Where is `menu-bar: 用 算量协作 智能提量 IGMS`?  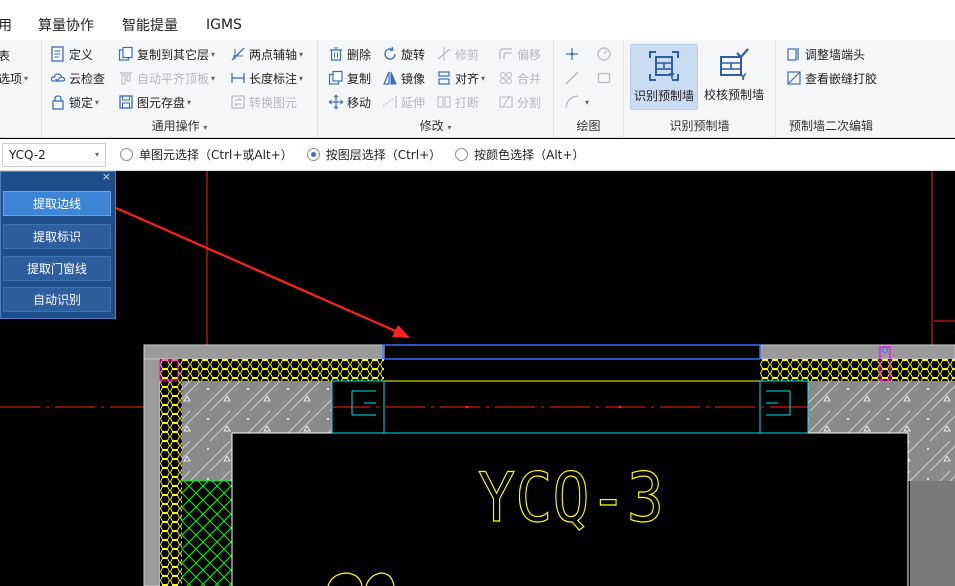
menu-bar: 用 算量协作 智能提量 IGMS is located at coordinates (477, 25).